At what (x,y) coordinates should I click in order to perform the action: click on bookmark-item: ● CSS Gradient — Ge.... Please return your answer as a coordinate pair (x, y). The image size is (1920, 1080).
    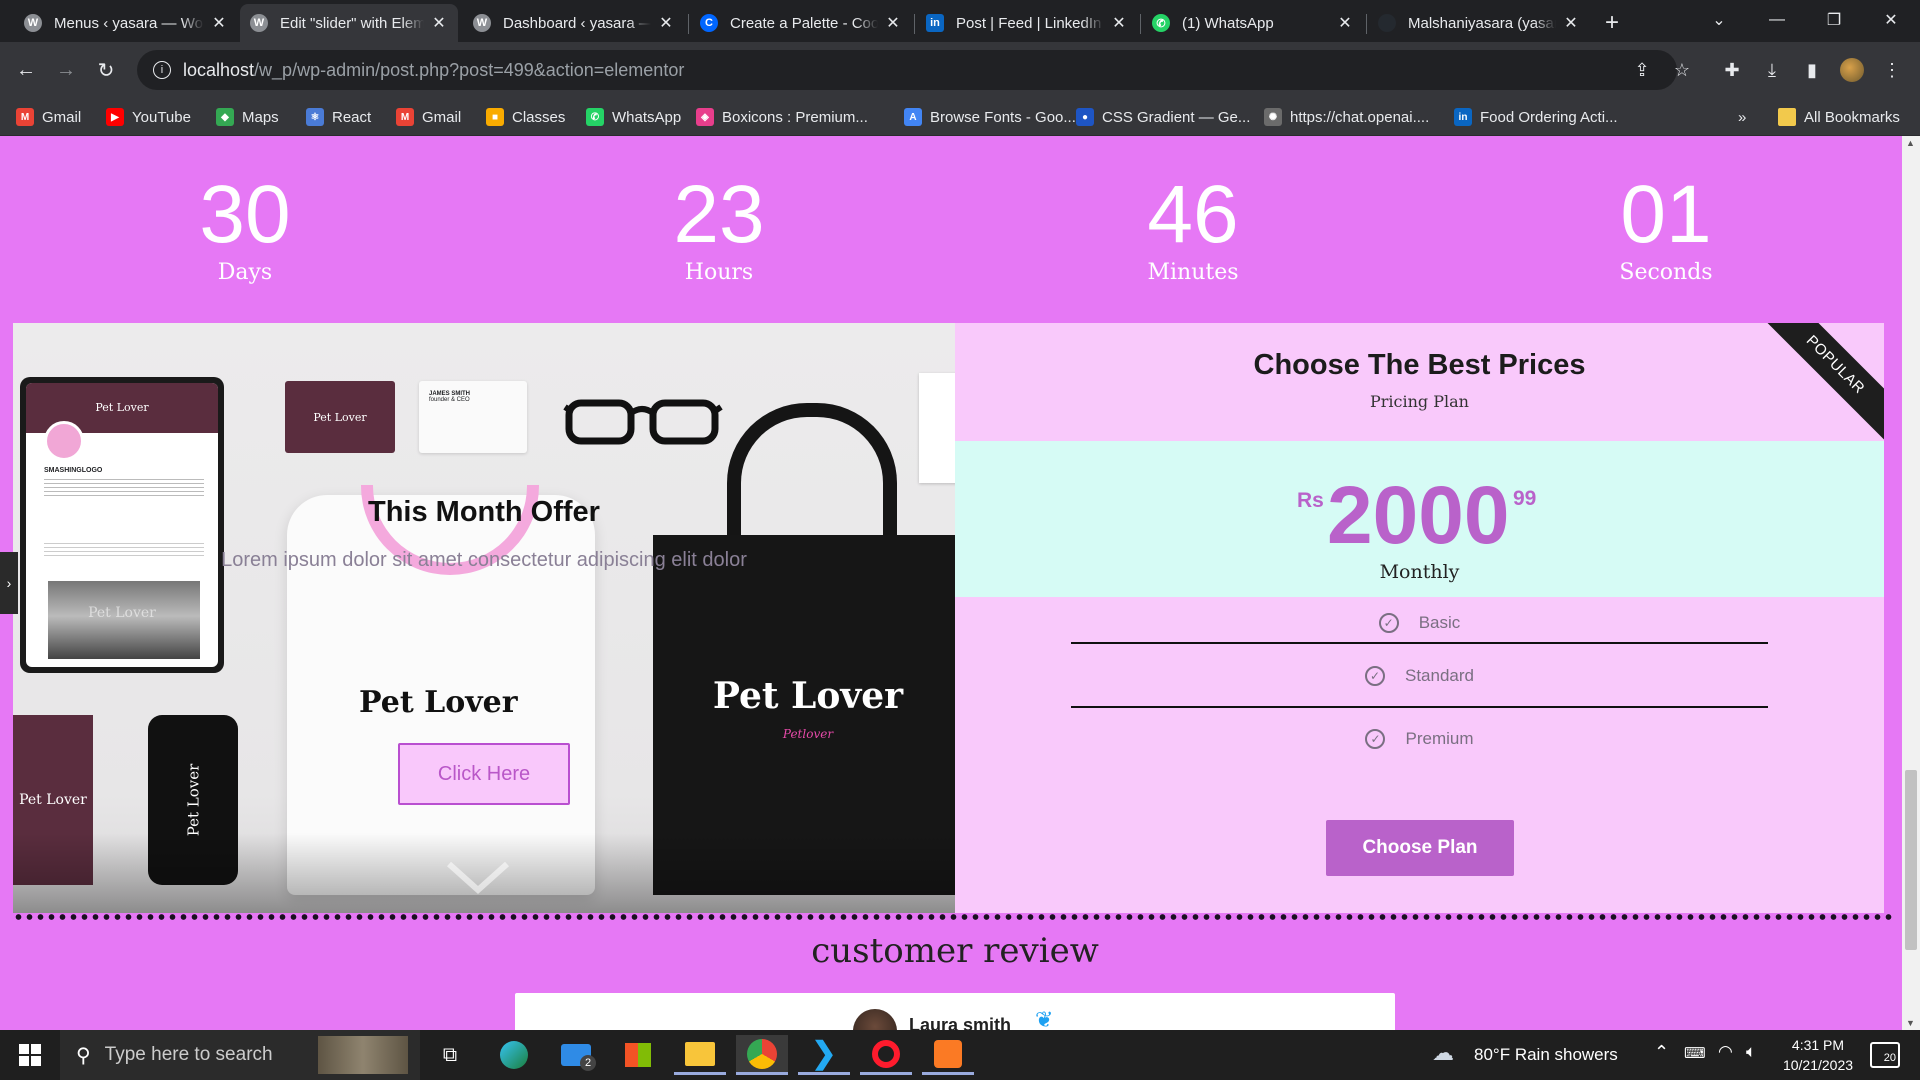
    Looking at the image, I should click on (1163, 117).